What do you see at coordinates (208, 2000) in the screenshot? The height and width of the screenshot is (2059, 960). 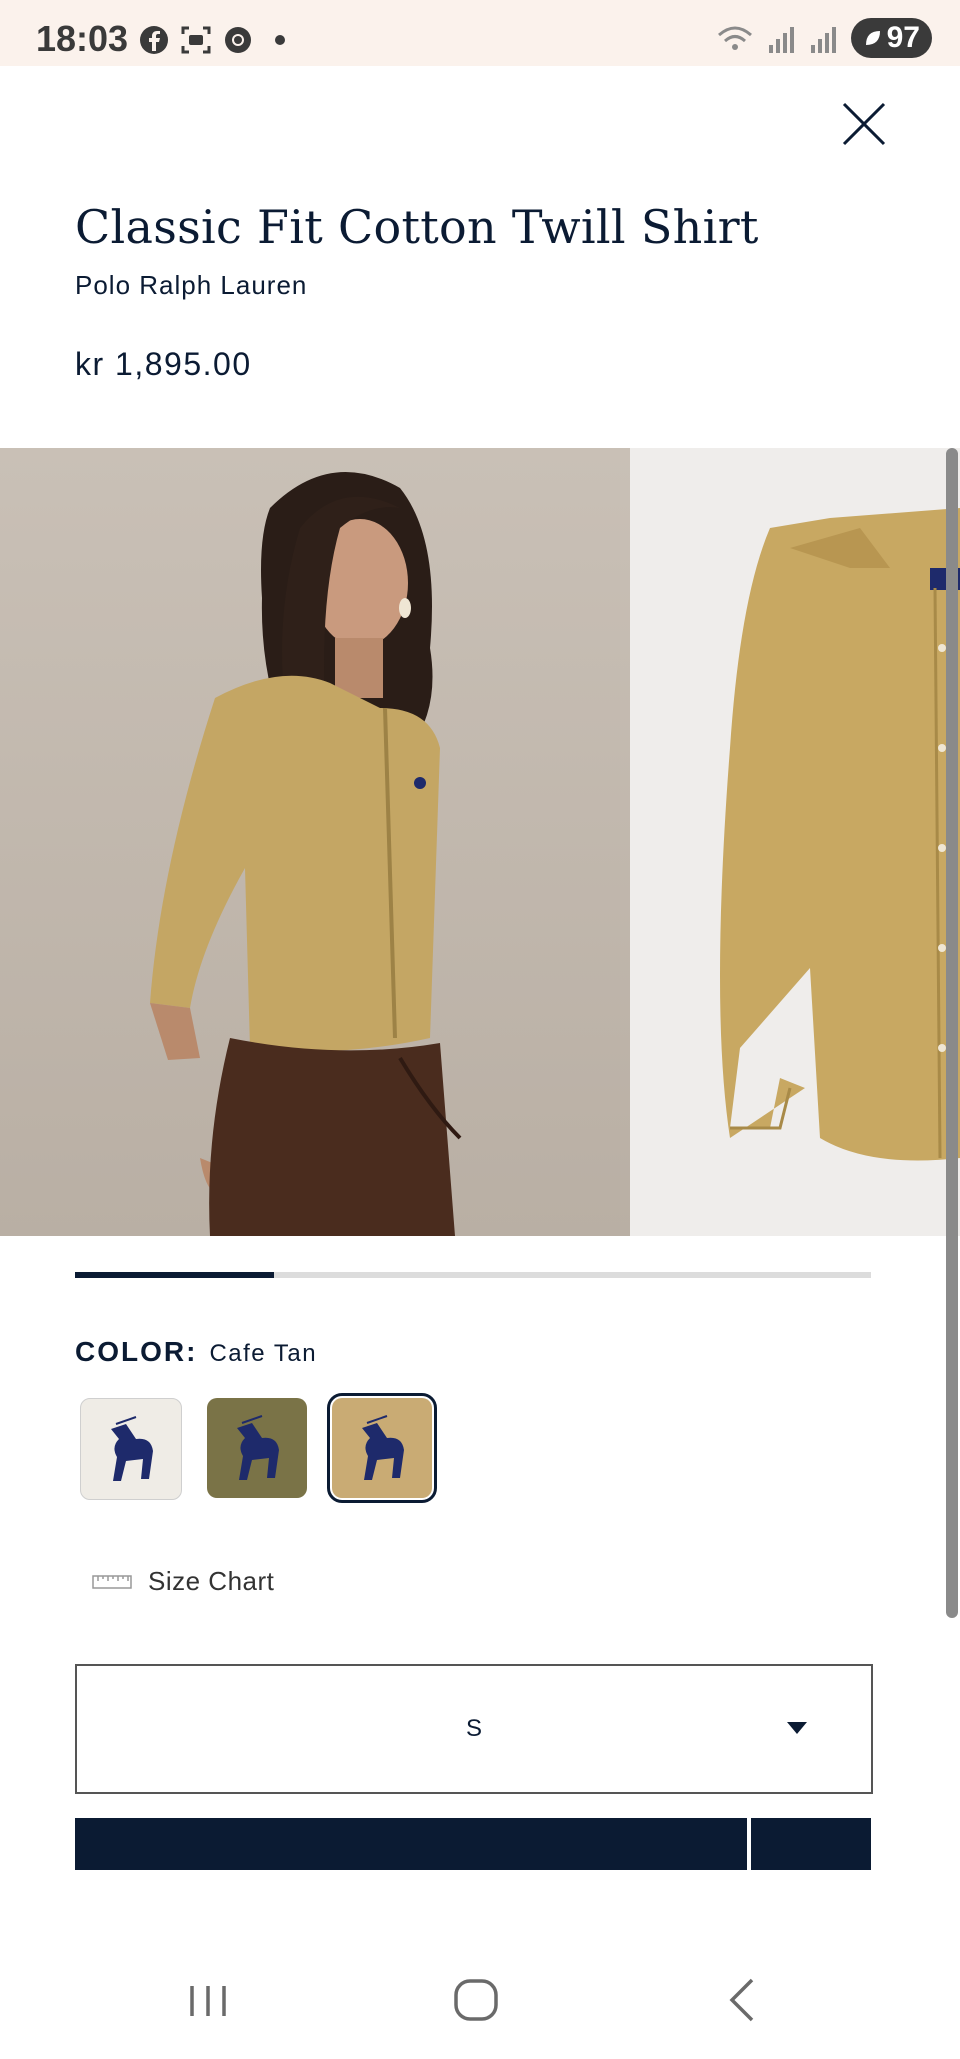 I see `recent-apps-icon` at bounding box center [208, 2000].